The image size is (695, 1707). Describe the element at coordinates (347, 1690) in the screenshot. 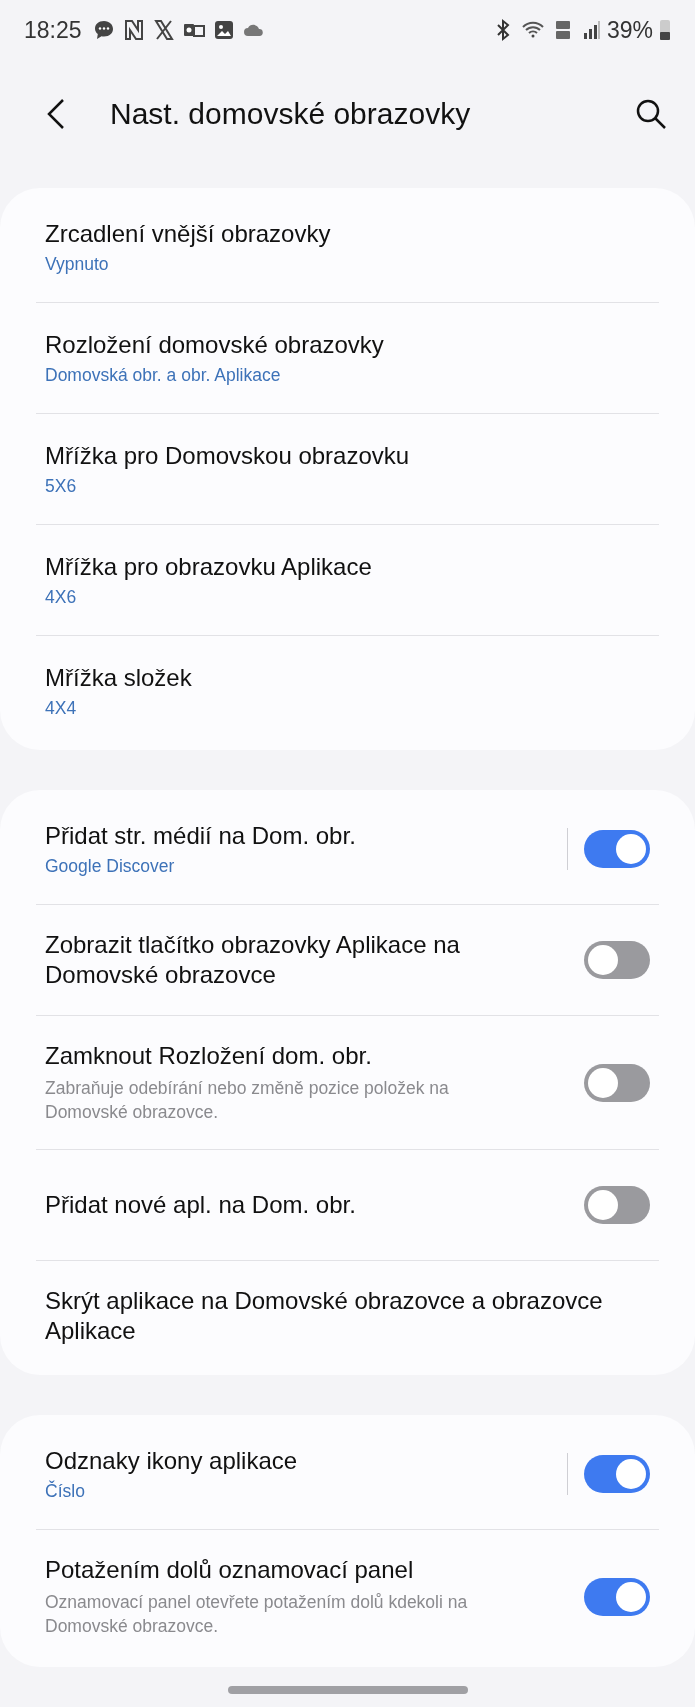

I see `home-handle` at that location.